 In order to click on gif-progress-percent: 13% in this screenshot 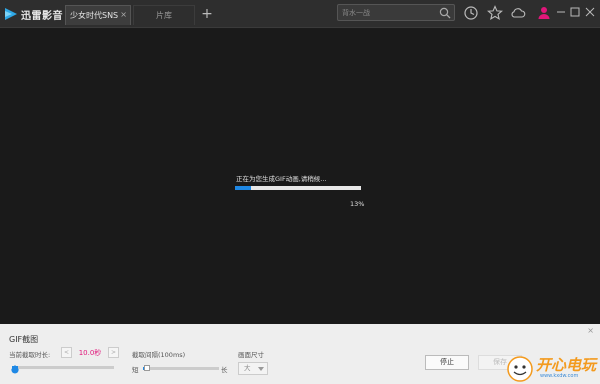, I will do `click(357, 204)`.